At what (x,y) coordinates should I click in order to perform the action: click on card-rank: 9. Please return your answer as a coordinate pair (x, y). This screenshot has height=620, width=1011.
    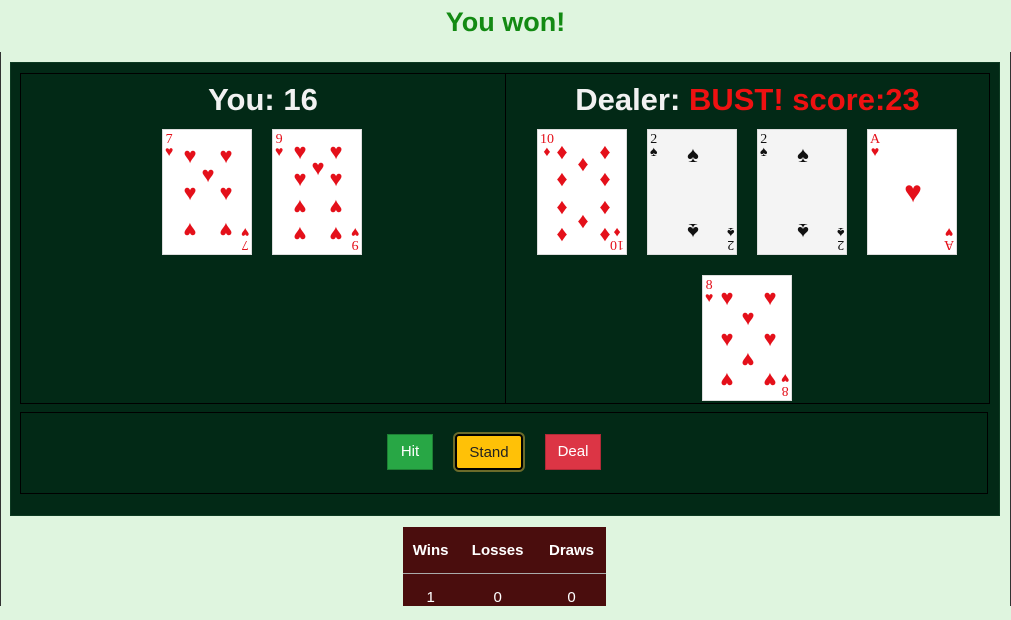
    Looking at the image, I should click on (354, 244).